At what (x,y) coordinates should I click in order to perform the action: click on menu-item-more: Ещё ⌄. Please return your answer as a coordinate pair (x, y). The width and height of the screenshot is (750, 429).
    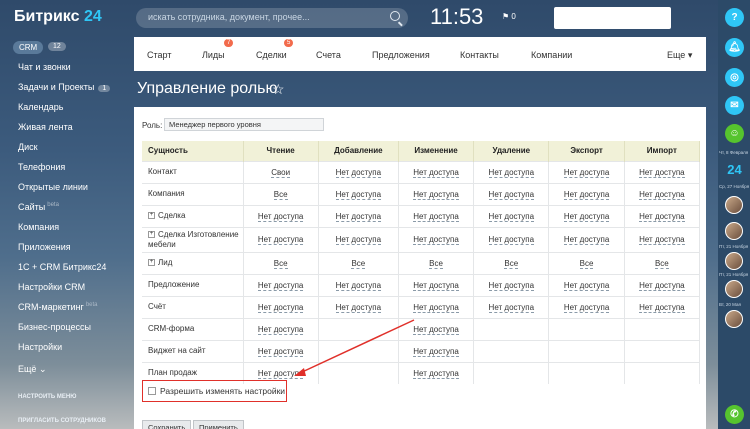
    Looking at the image, I should click on (32, 369).